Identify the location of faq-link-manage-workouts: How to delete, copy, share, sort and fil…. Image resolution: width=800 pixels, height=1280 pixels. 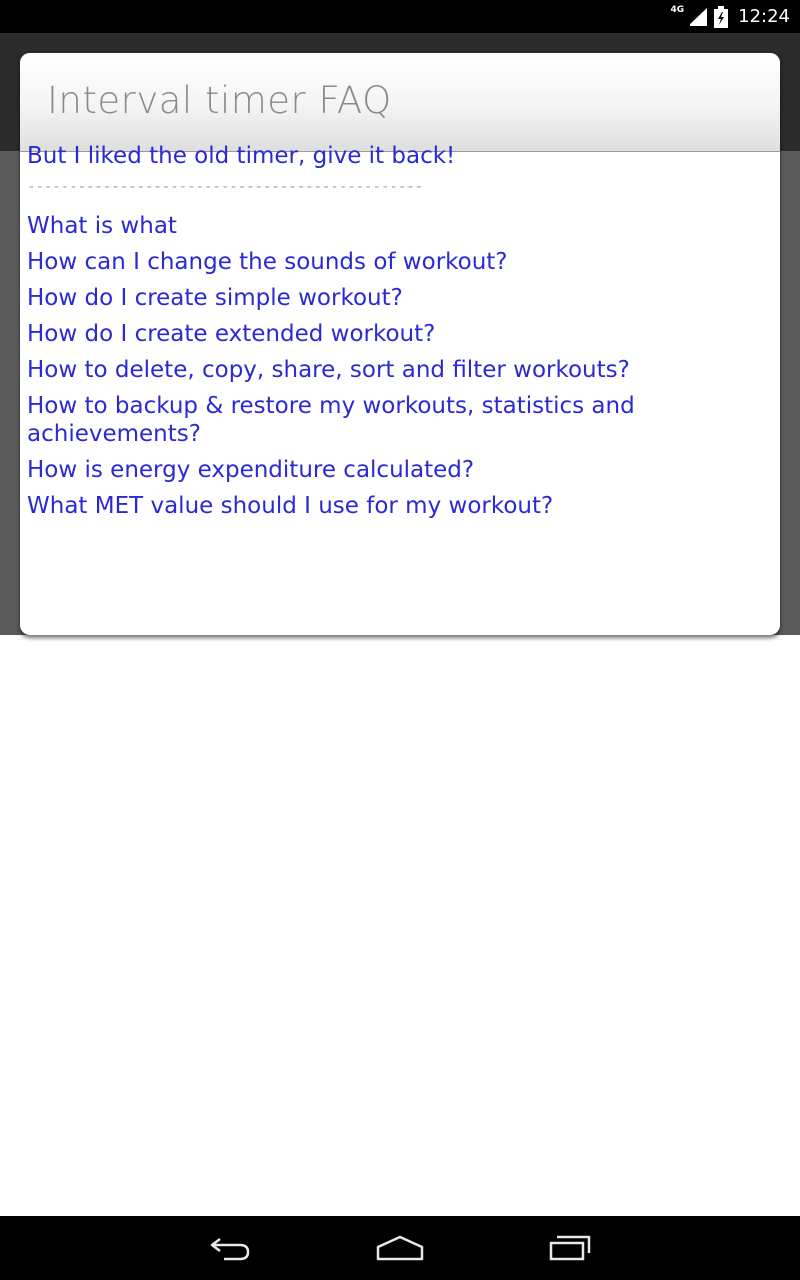
(377, 370).